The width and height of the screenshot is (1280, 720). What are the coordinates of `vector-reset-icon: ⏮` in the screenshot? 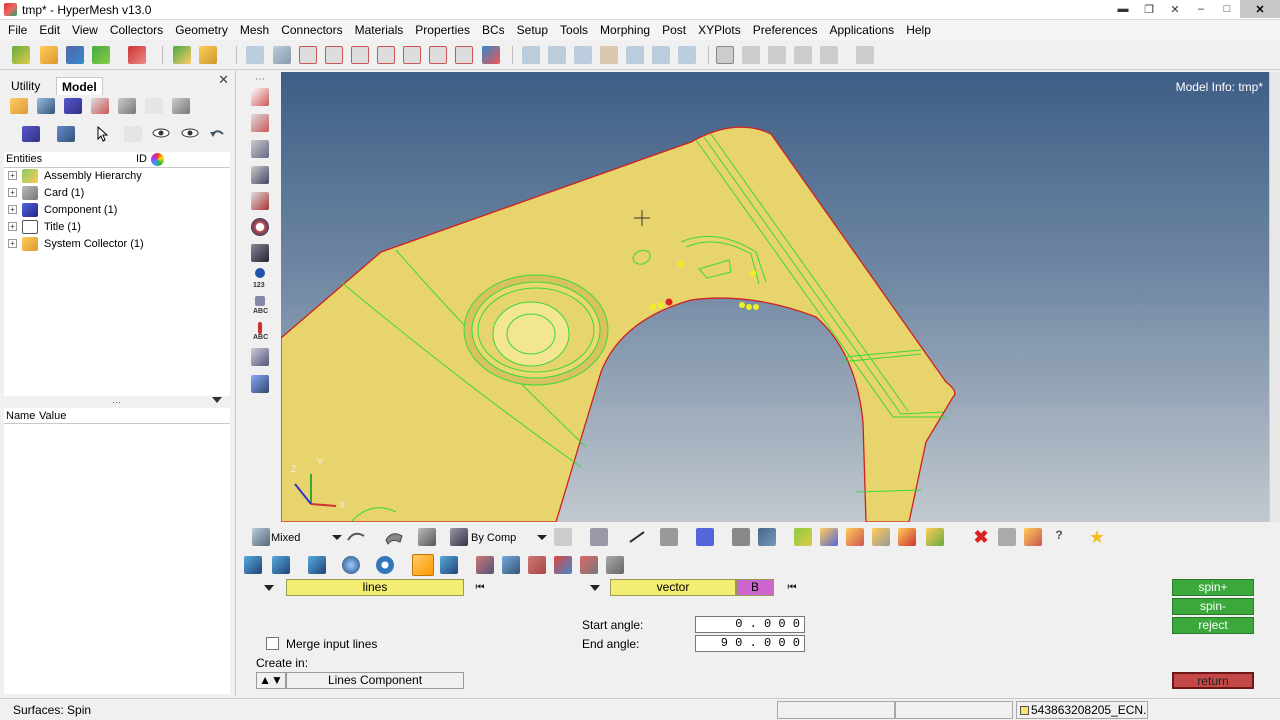 It's located at (792, 587).